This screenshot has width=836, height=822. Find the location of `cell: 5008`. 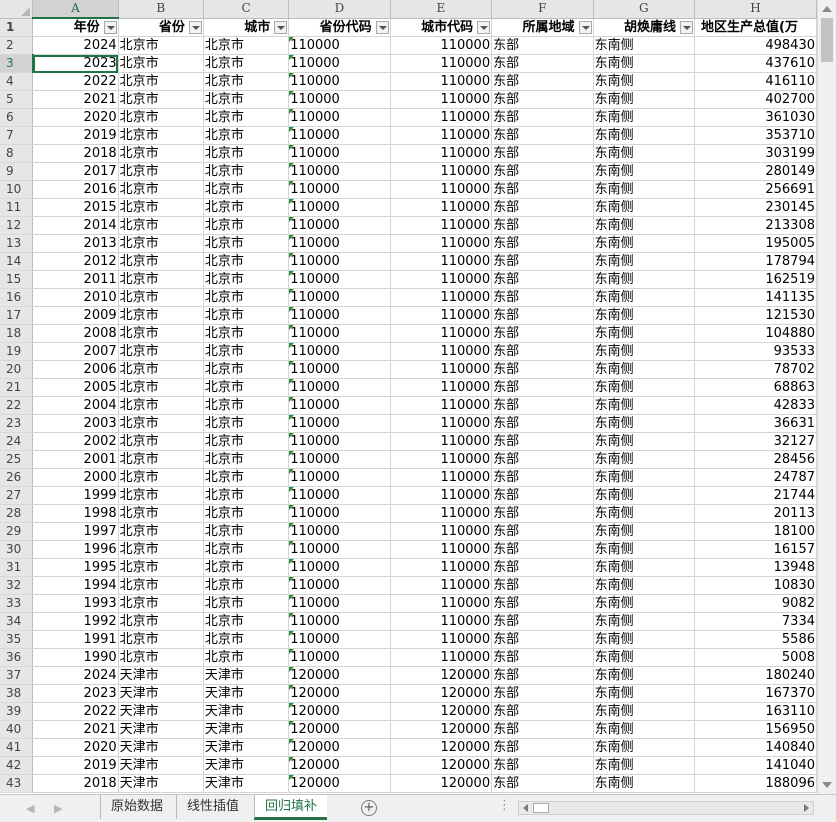

cell: 5008 is located at coordinates (755, 657).